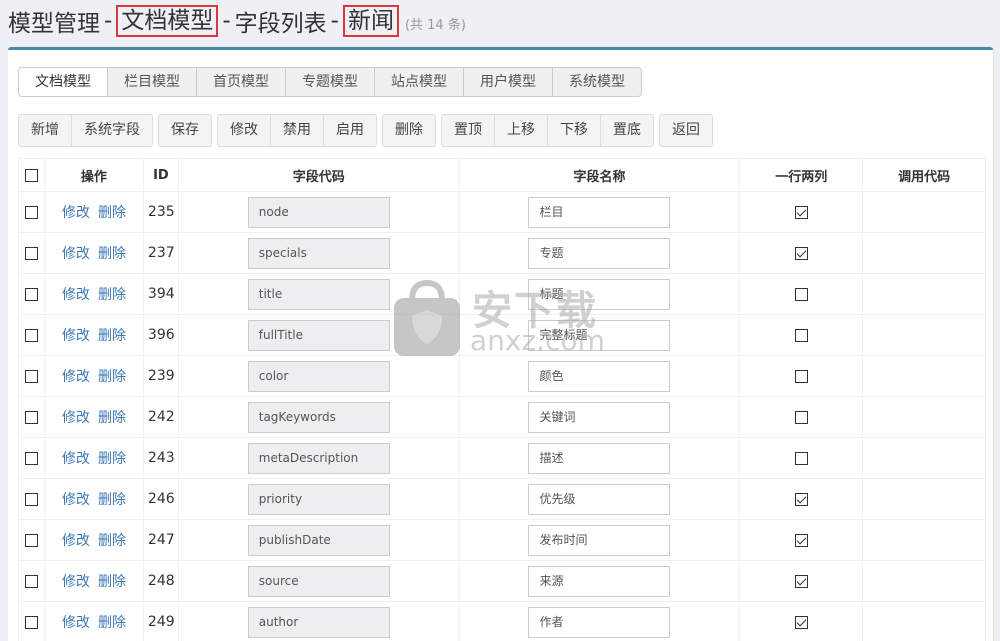  Describe the element at coordinates (409, 130) in the screenshot. I see `delete-button: 删除` at that location.